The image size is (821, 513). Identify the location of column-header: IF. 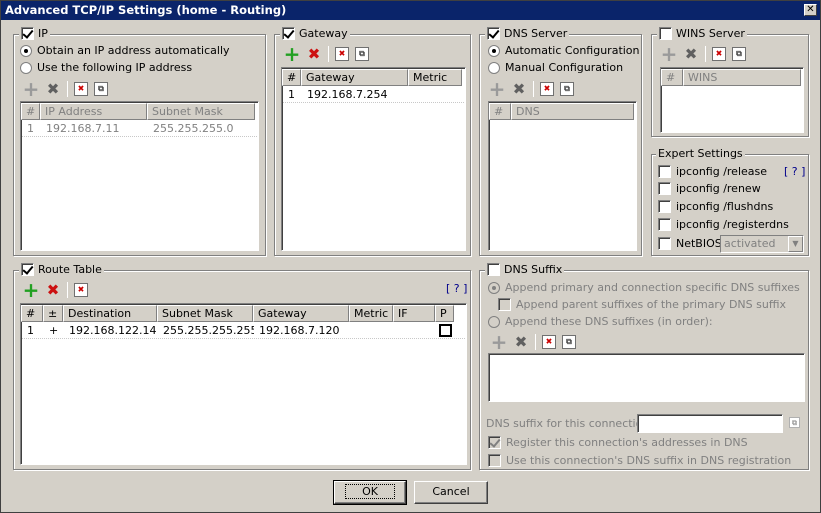
(414, 313).